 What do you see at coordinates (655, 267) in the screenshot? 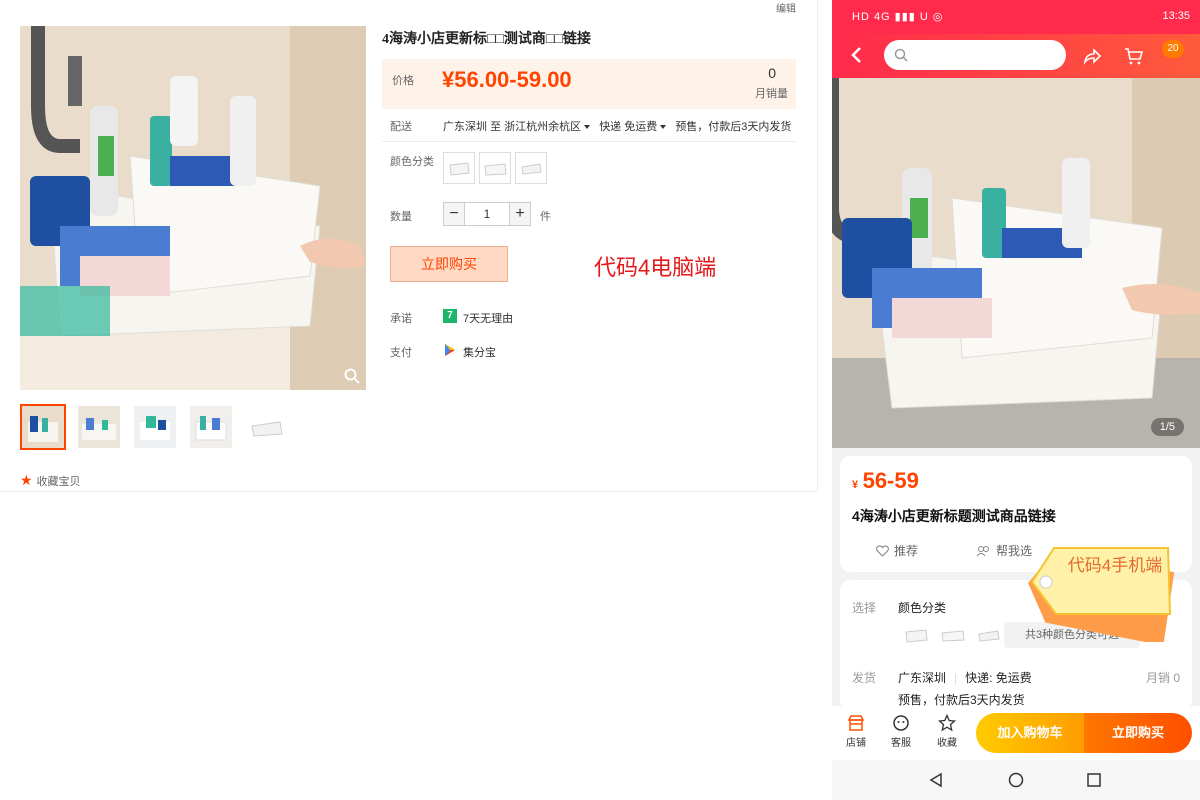
I see `desktop-code-label: 代码4电脑端` at bounding box center [655, 267].